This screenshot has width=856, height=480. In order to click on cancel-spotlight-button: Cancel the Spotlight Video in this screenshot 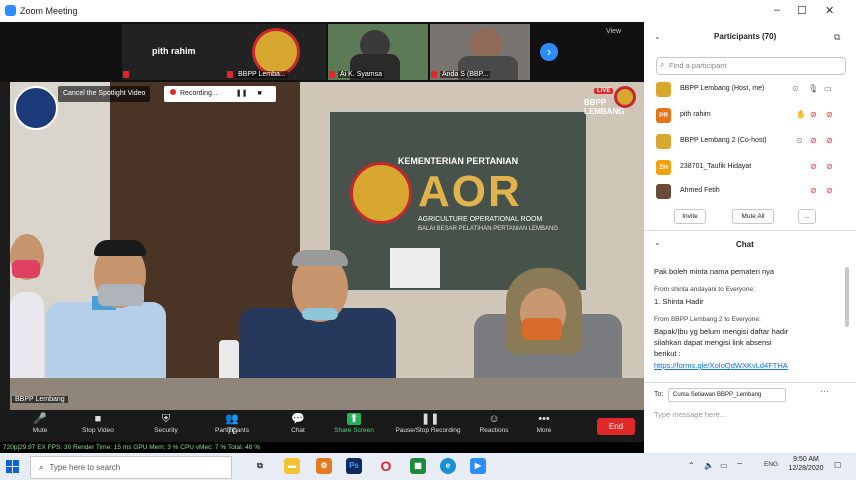, I will do `click(104, 94)`.